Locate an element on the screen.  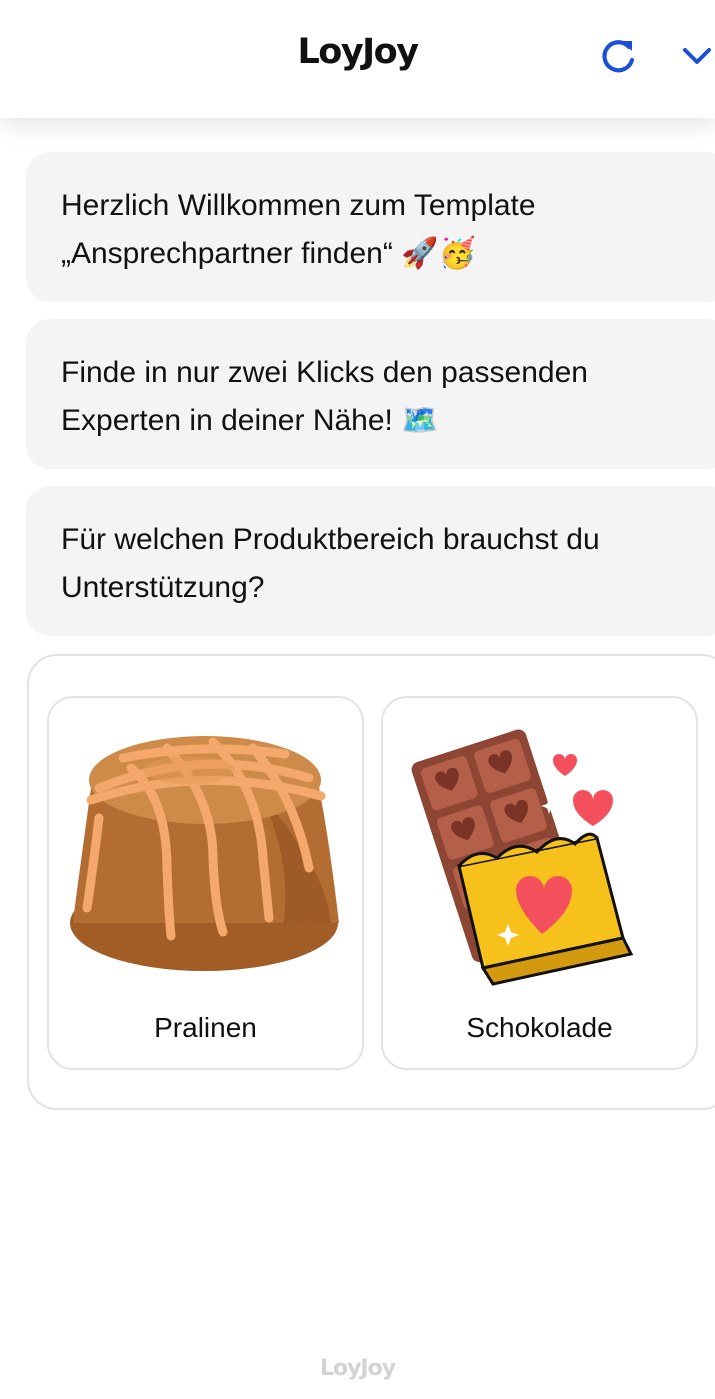
message-line: Für welchen Produktbereich brauchst du is located at coordinates (330, 539).